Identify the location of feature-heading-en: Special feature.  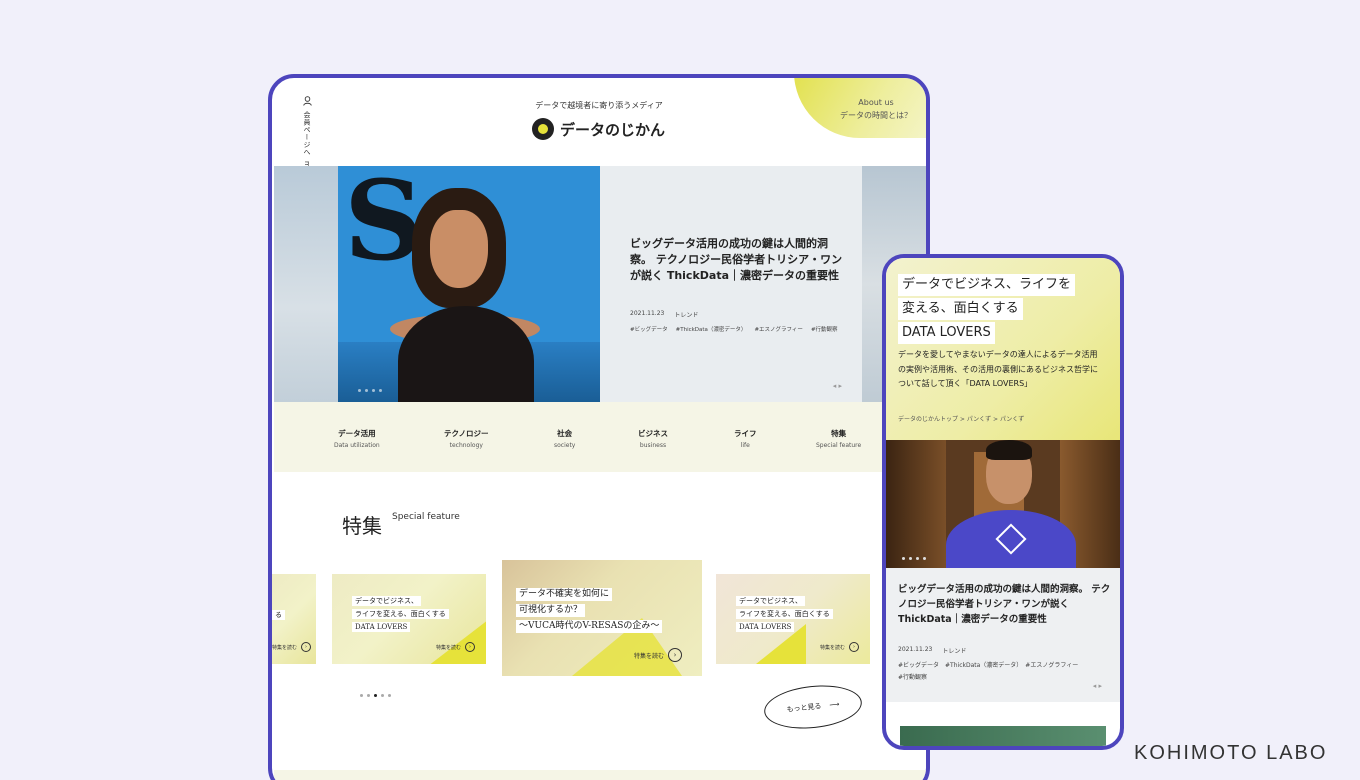
(426, 517).